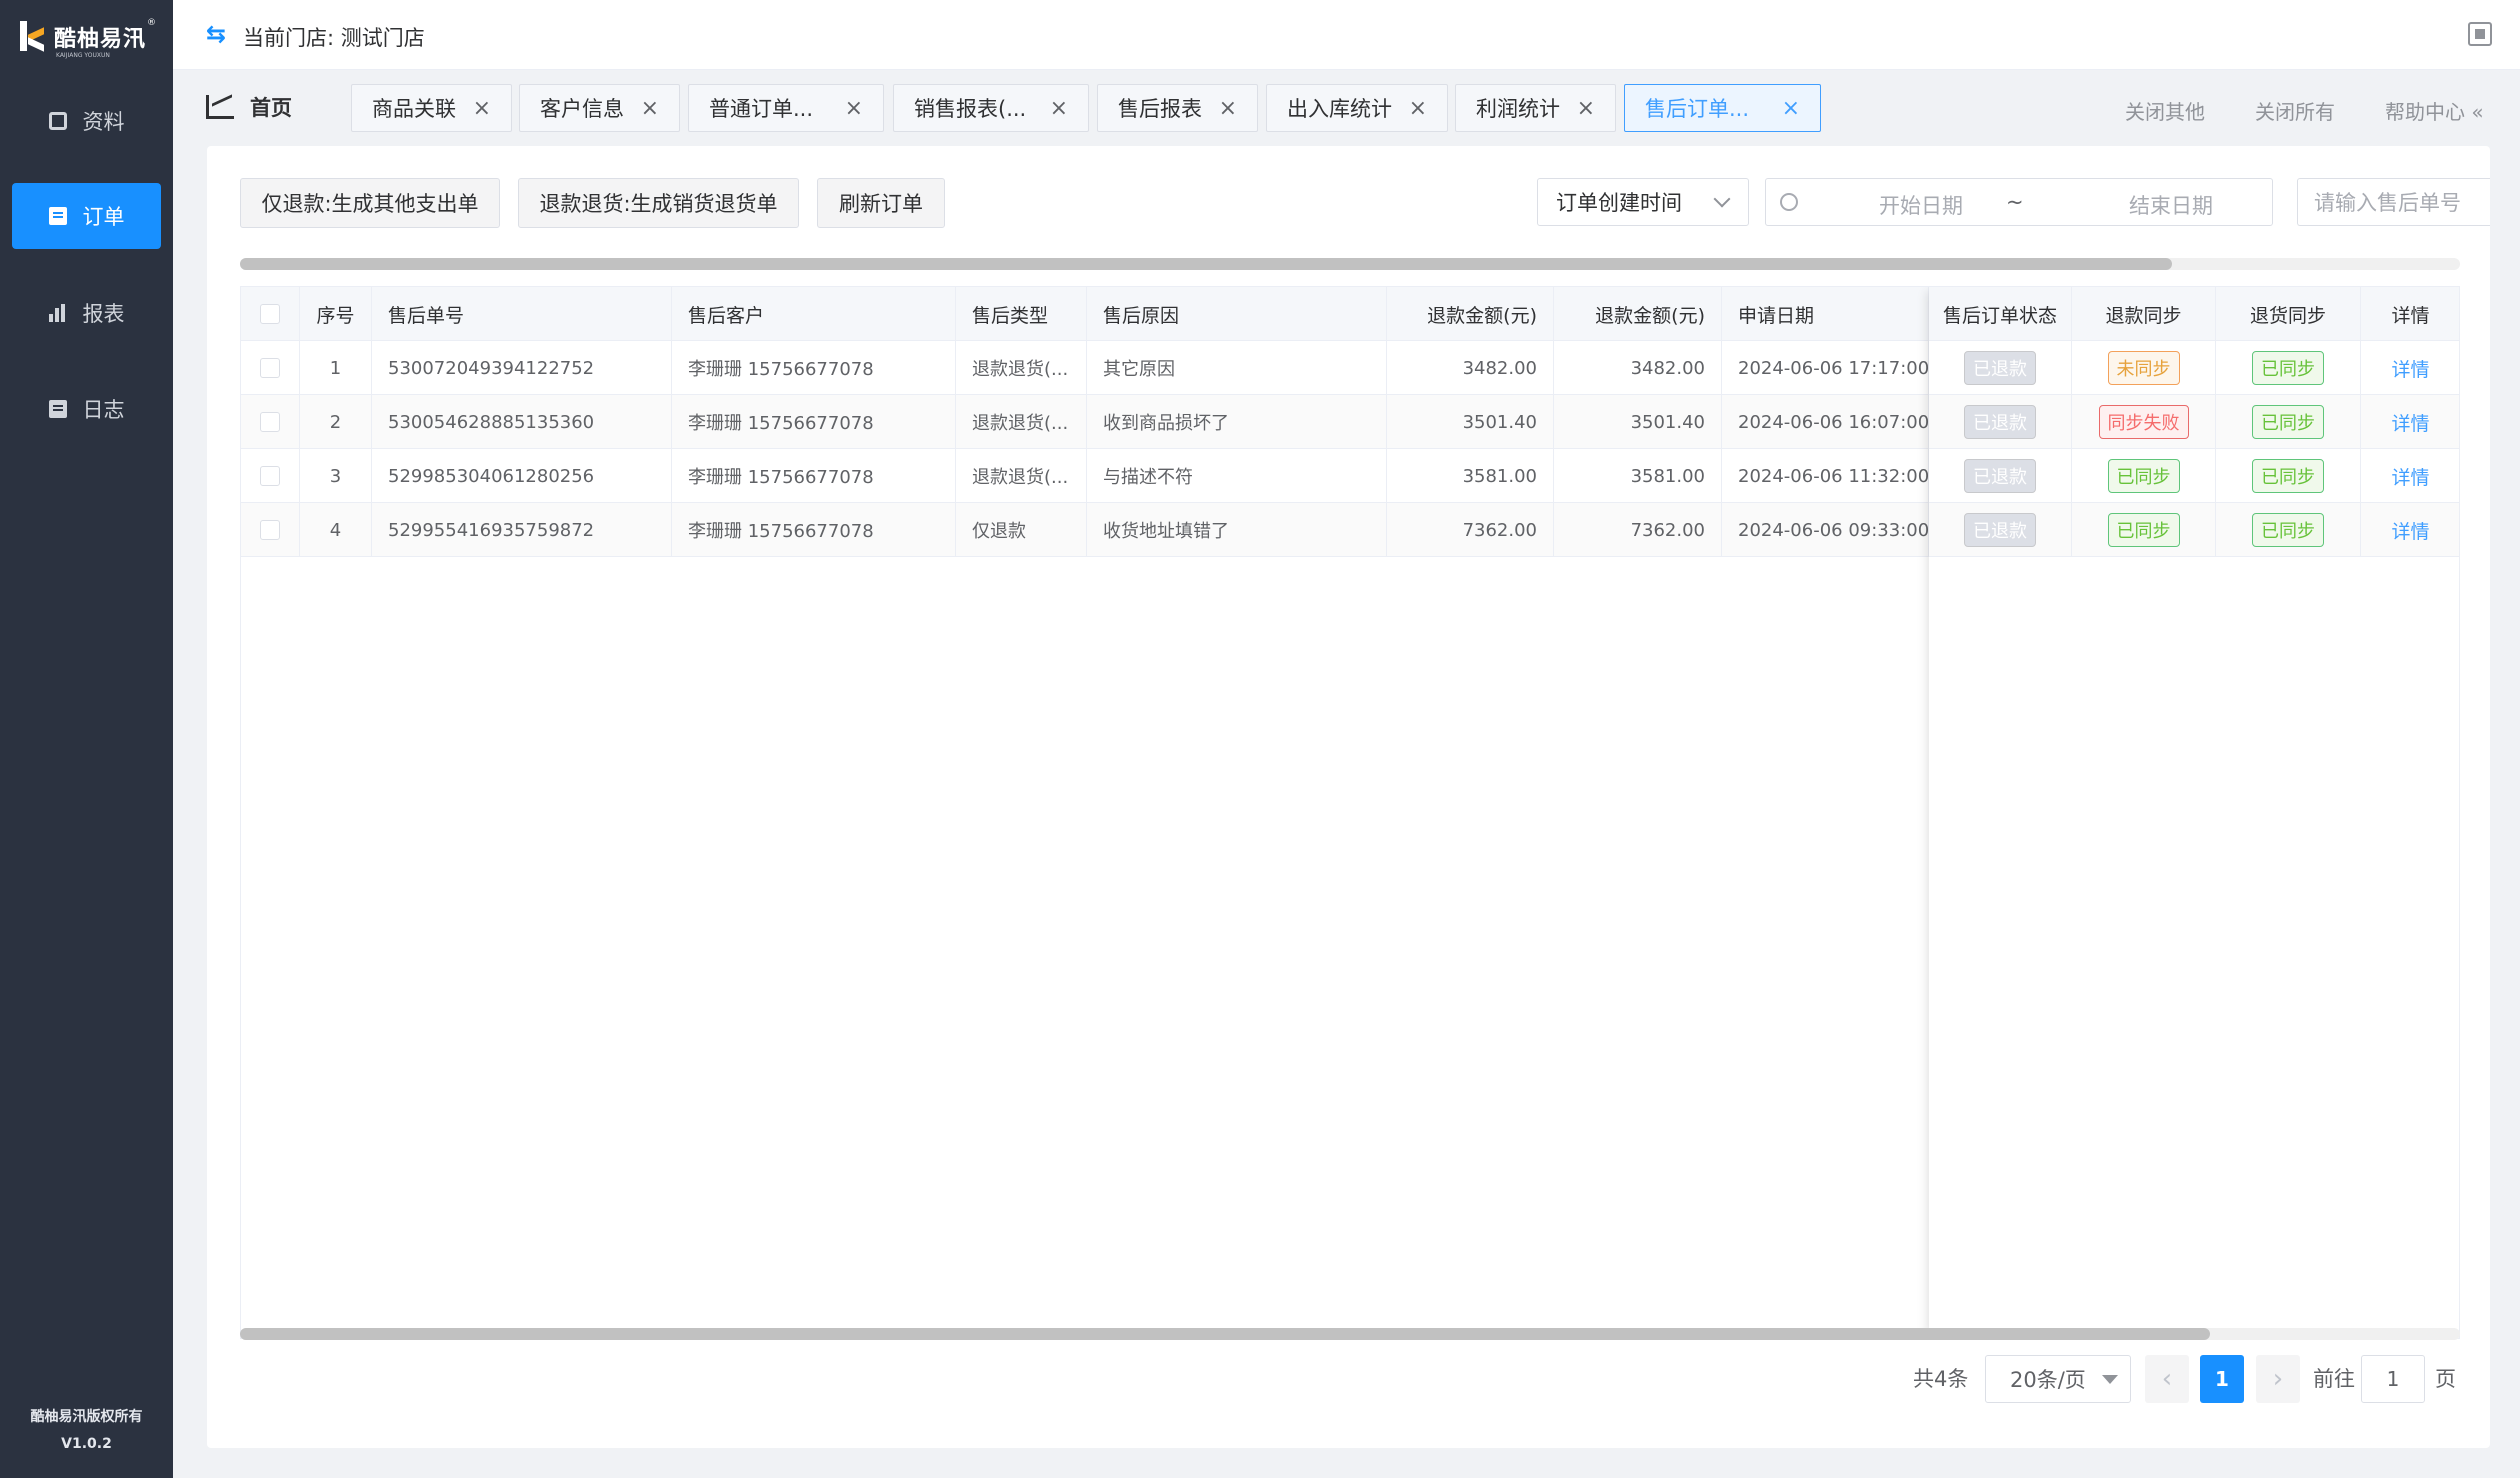  I want to click on sidebar-item-label: 日志, so click(103, 410).